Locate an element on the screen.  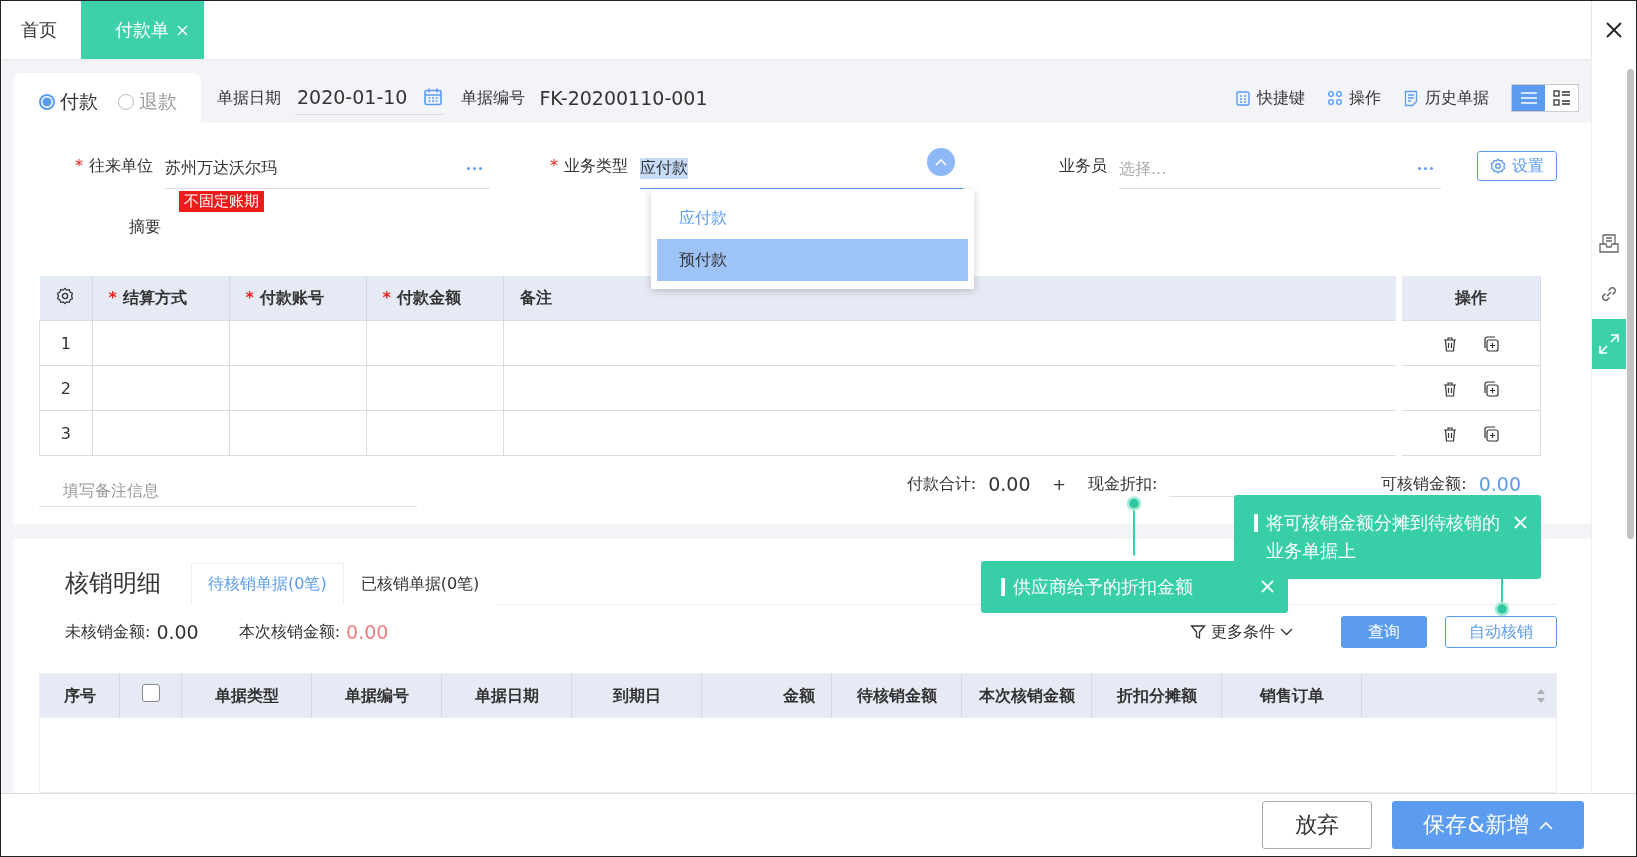
column-header: 付款金额 is located at coordinates (428, 297).